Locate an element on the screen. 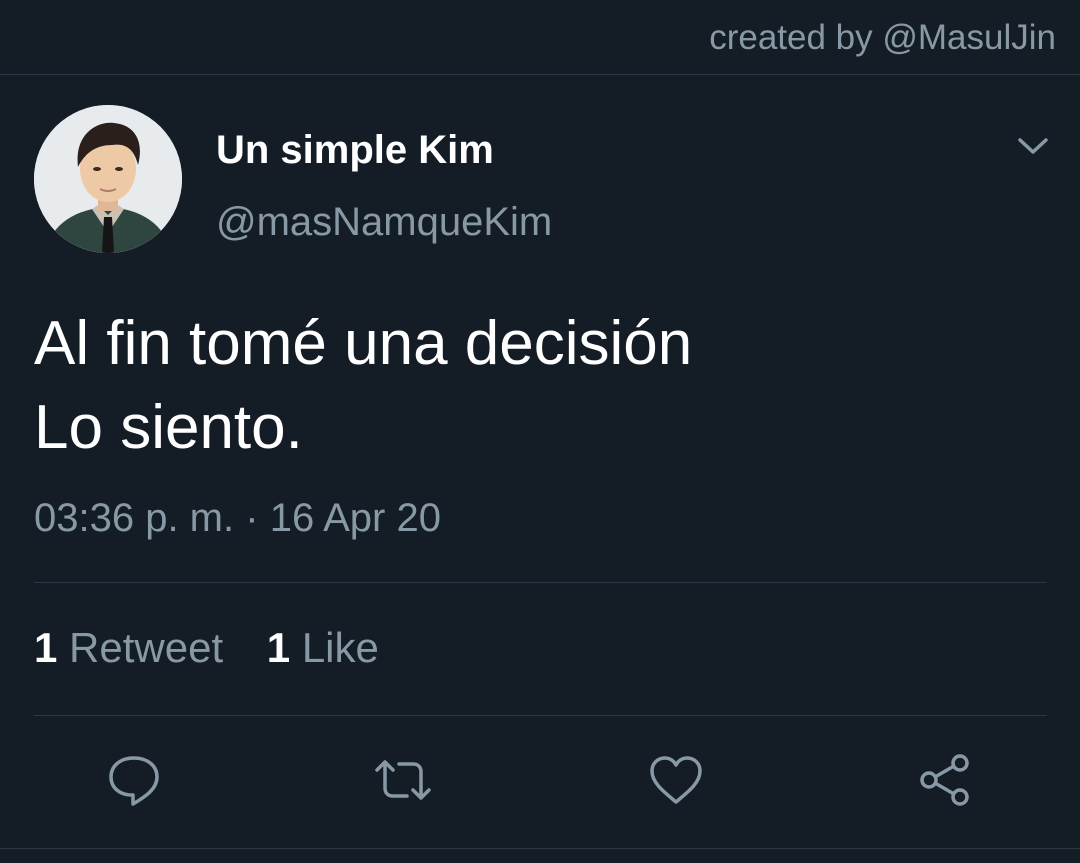  credit-bar: created by @MasulJin is located at coordinates (540, 37).